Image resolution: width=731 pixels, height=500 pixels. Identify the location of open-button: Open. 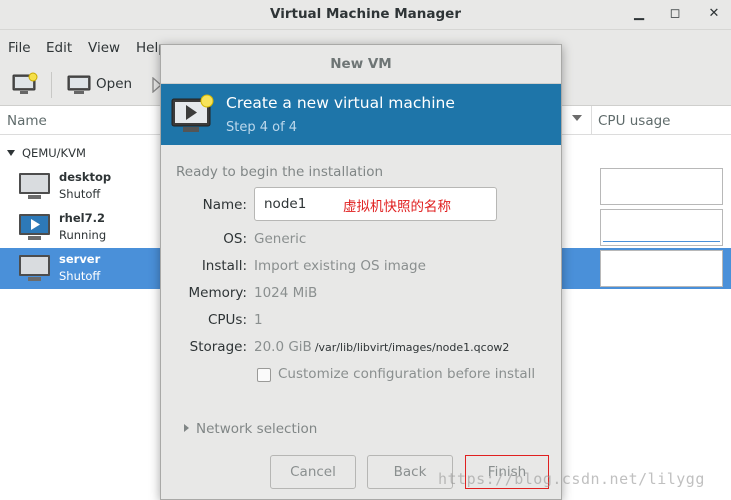
(114, 84).